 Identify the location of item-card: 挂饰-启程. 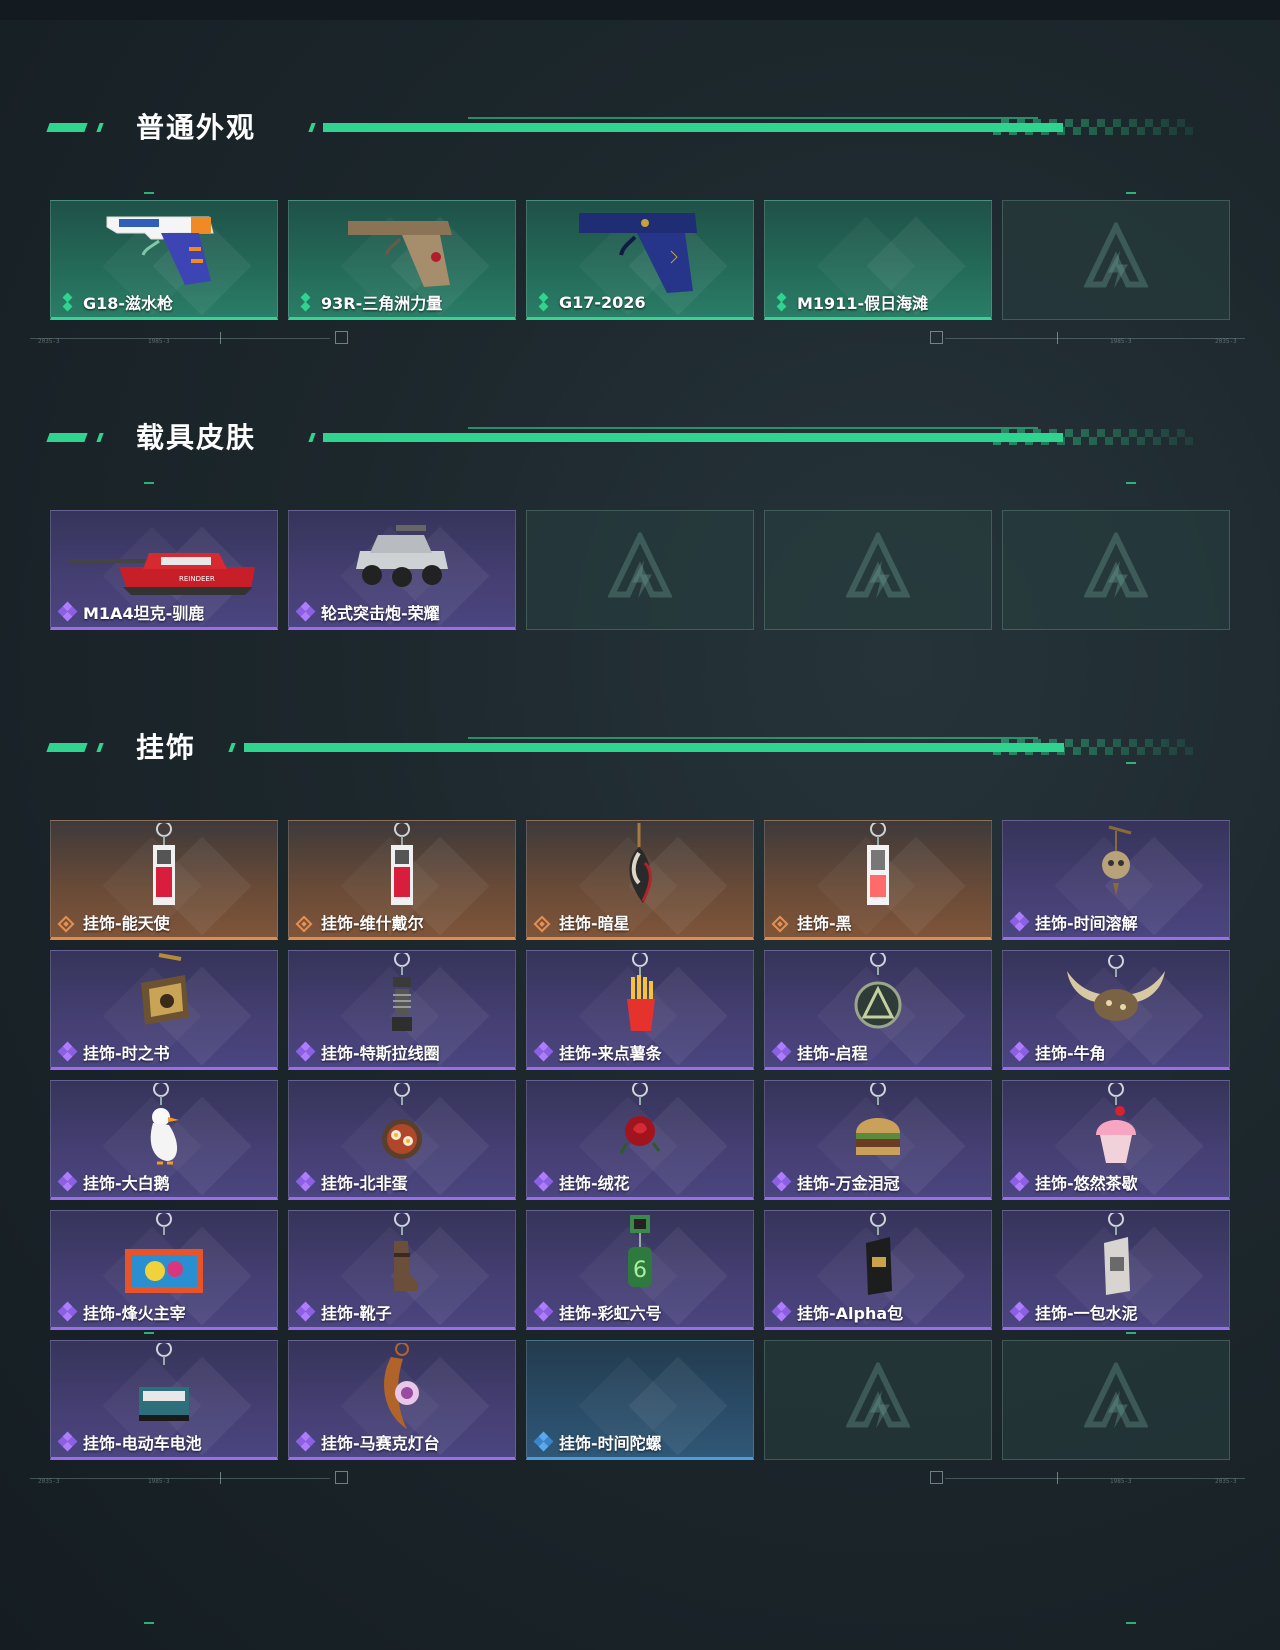
(878, 1010).